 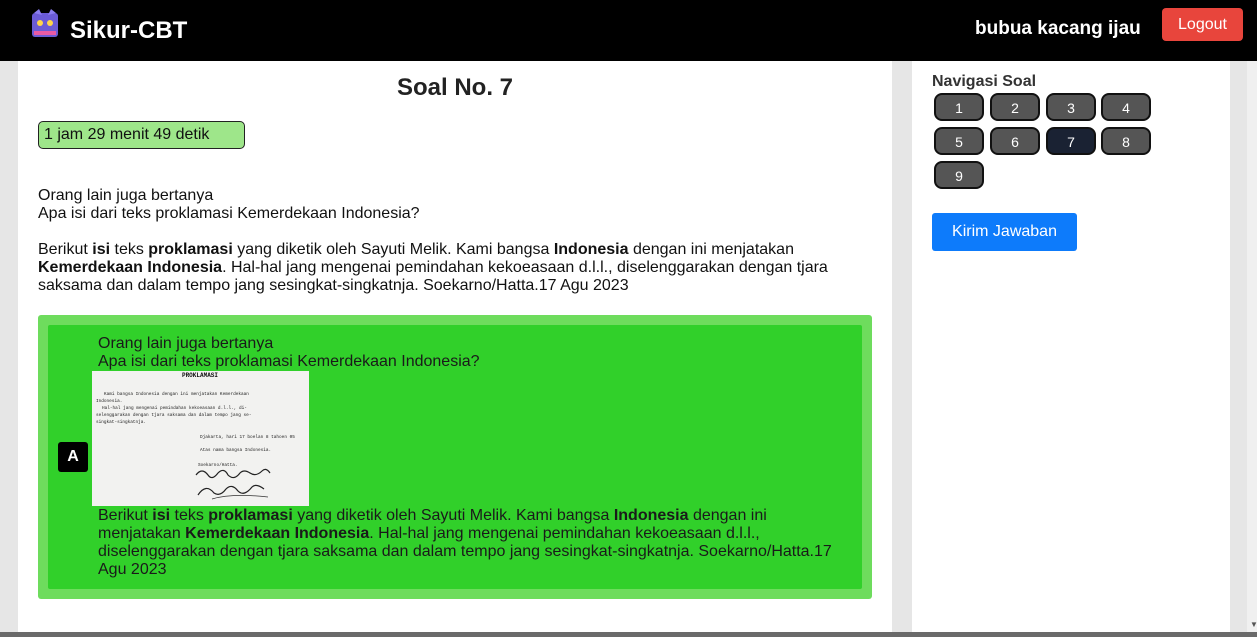 I want to click on username: bubua kacang ijau, so click(x=1058, y=28).